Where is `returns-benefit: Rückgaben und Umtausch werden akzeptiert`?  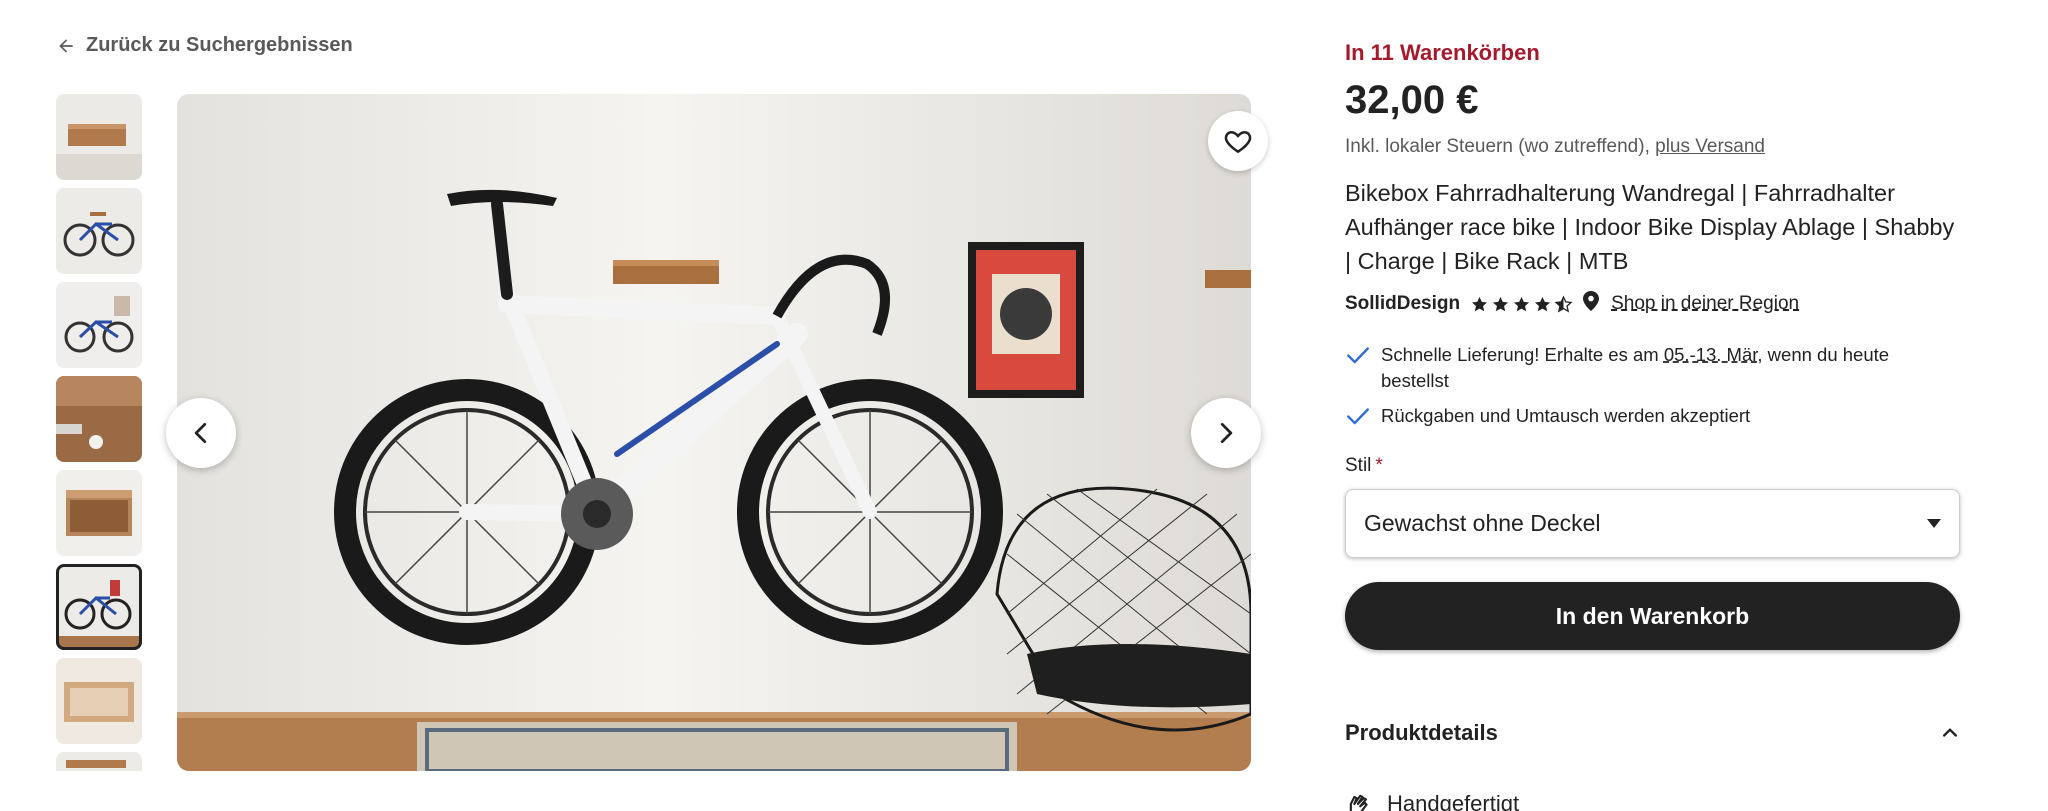 returns-benefit: Rückgaben und Umtausch werden akzeptiert is located at coordinates (1652, 416).